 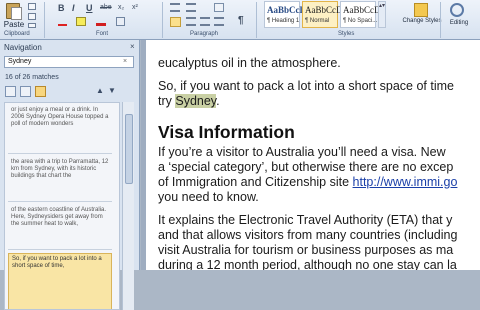 I want to click on font-color-icon, so click(x=101, y=21).